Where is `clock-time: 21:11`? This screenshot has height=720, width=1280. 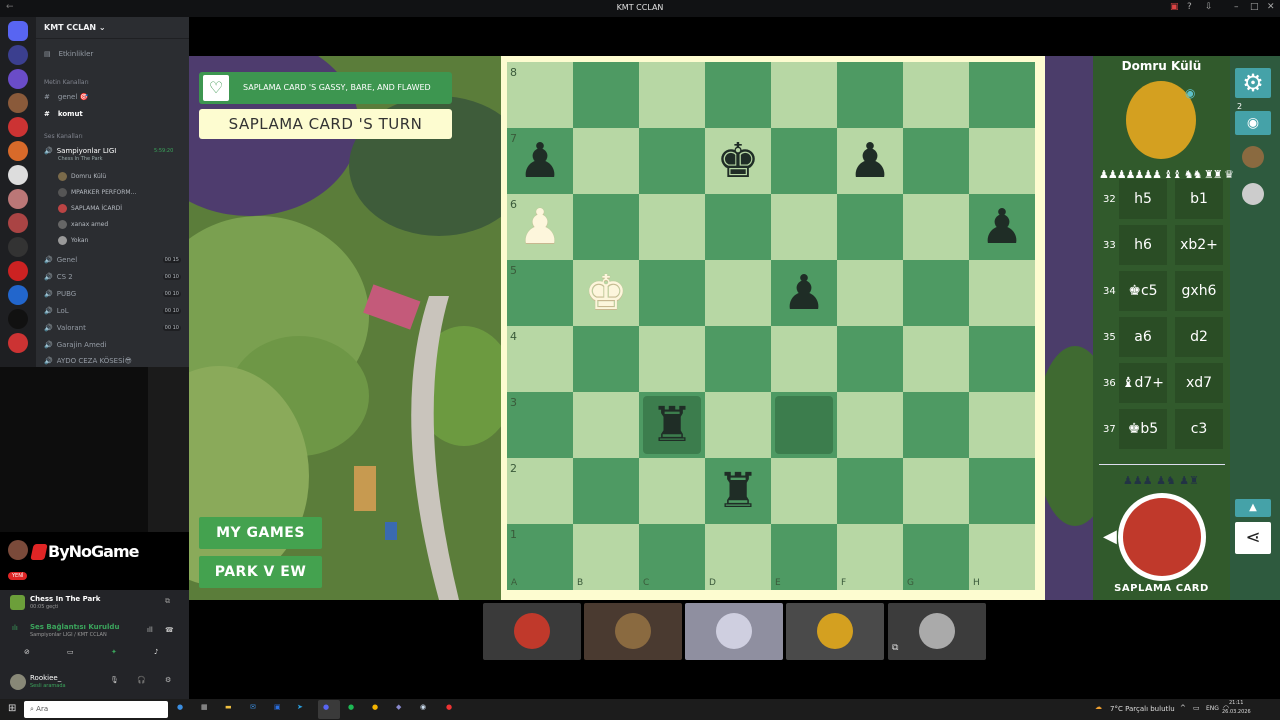
clock-time: 21:11 is located at coordinates (1236, 703).